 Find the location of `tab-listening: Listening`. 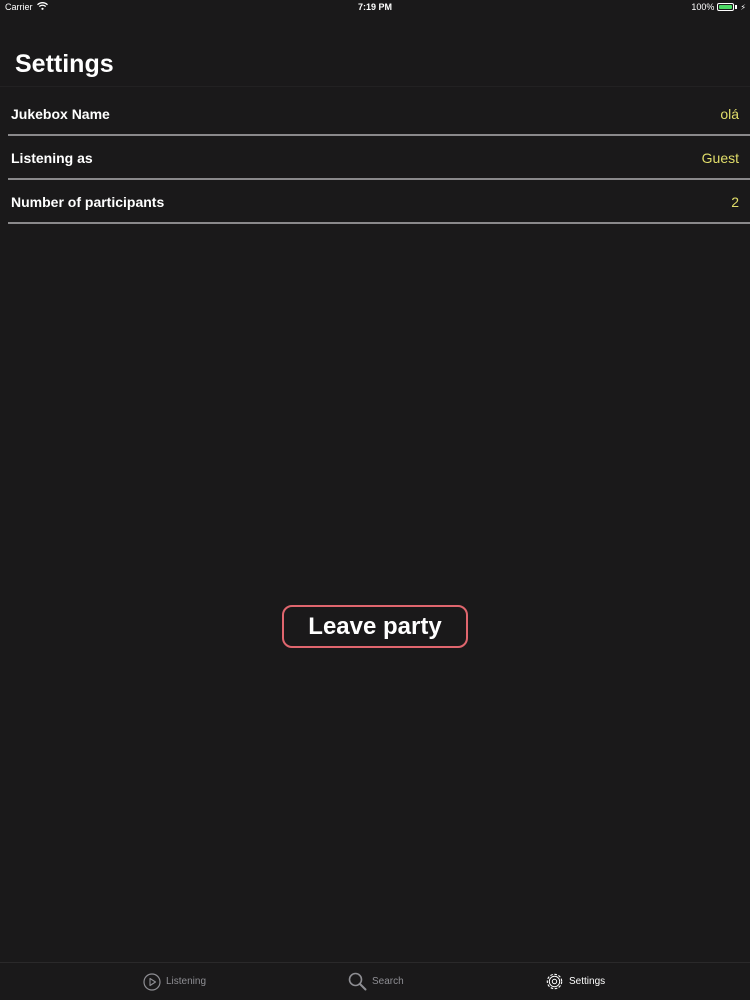

tab-listening: Listening is located at coordinates (174, 981).